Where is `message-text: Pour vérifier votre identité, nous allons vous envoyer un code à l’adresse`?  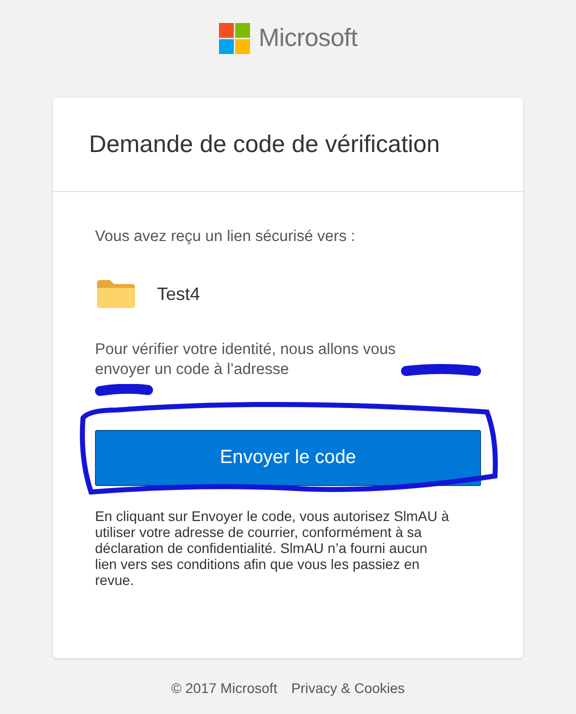 message-text: Pour vérifier votre identité, nous allons vous envoyer un code à l’adresse is located at coordinates (246, 360).